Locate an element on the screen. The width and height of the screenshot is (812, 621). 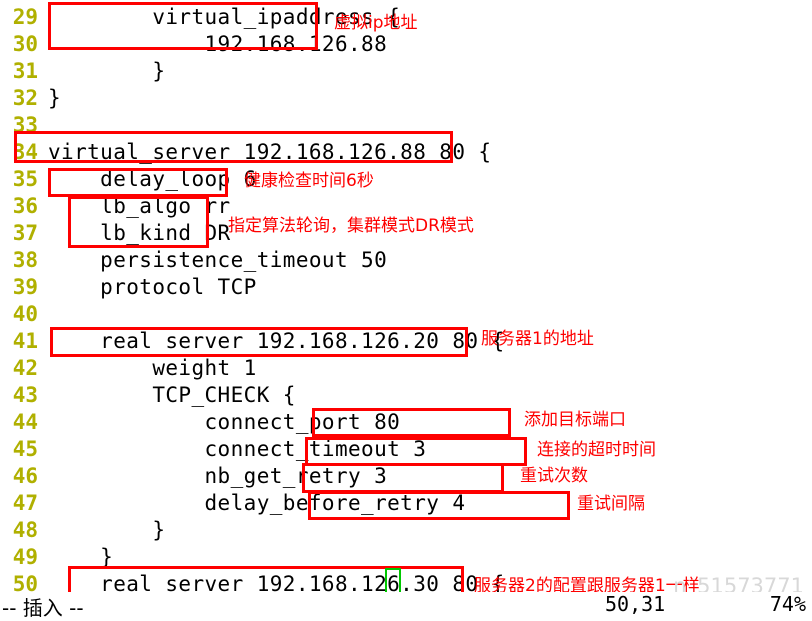
code-line-49: 49 } is located at coordinates (406, 557).